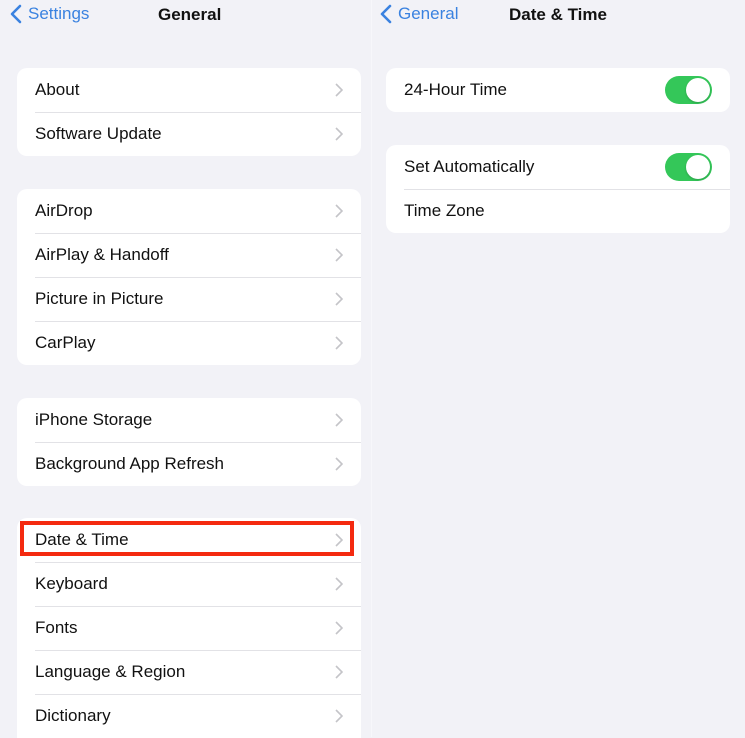  Describe the element at coordinates (99, 298) in the screenshot. I see `row-label: Picture in Picture` at that location.